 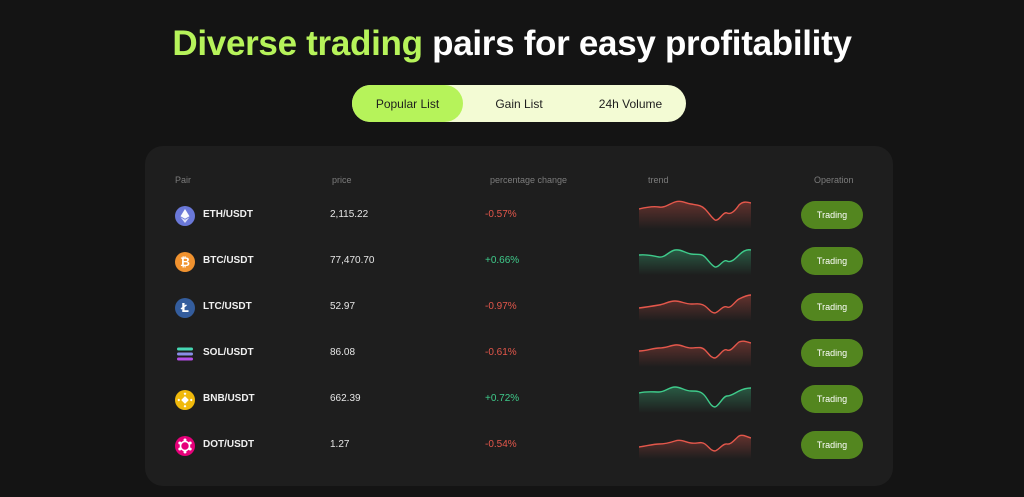 What do you see at coordinates (342, 180) in the screenshot?
I see `header-price: price` at bounding box center [342, 180].